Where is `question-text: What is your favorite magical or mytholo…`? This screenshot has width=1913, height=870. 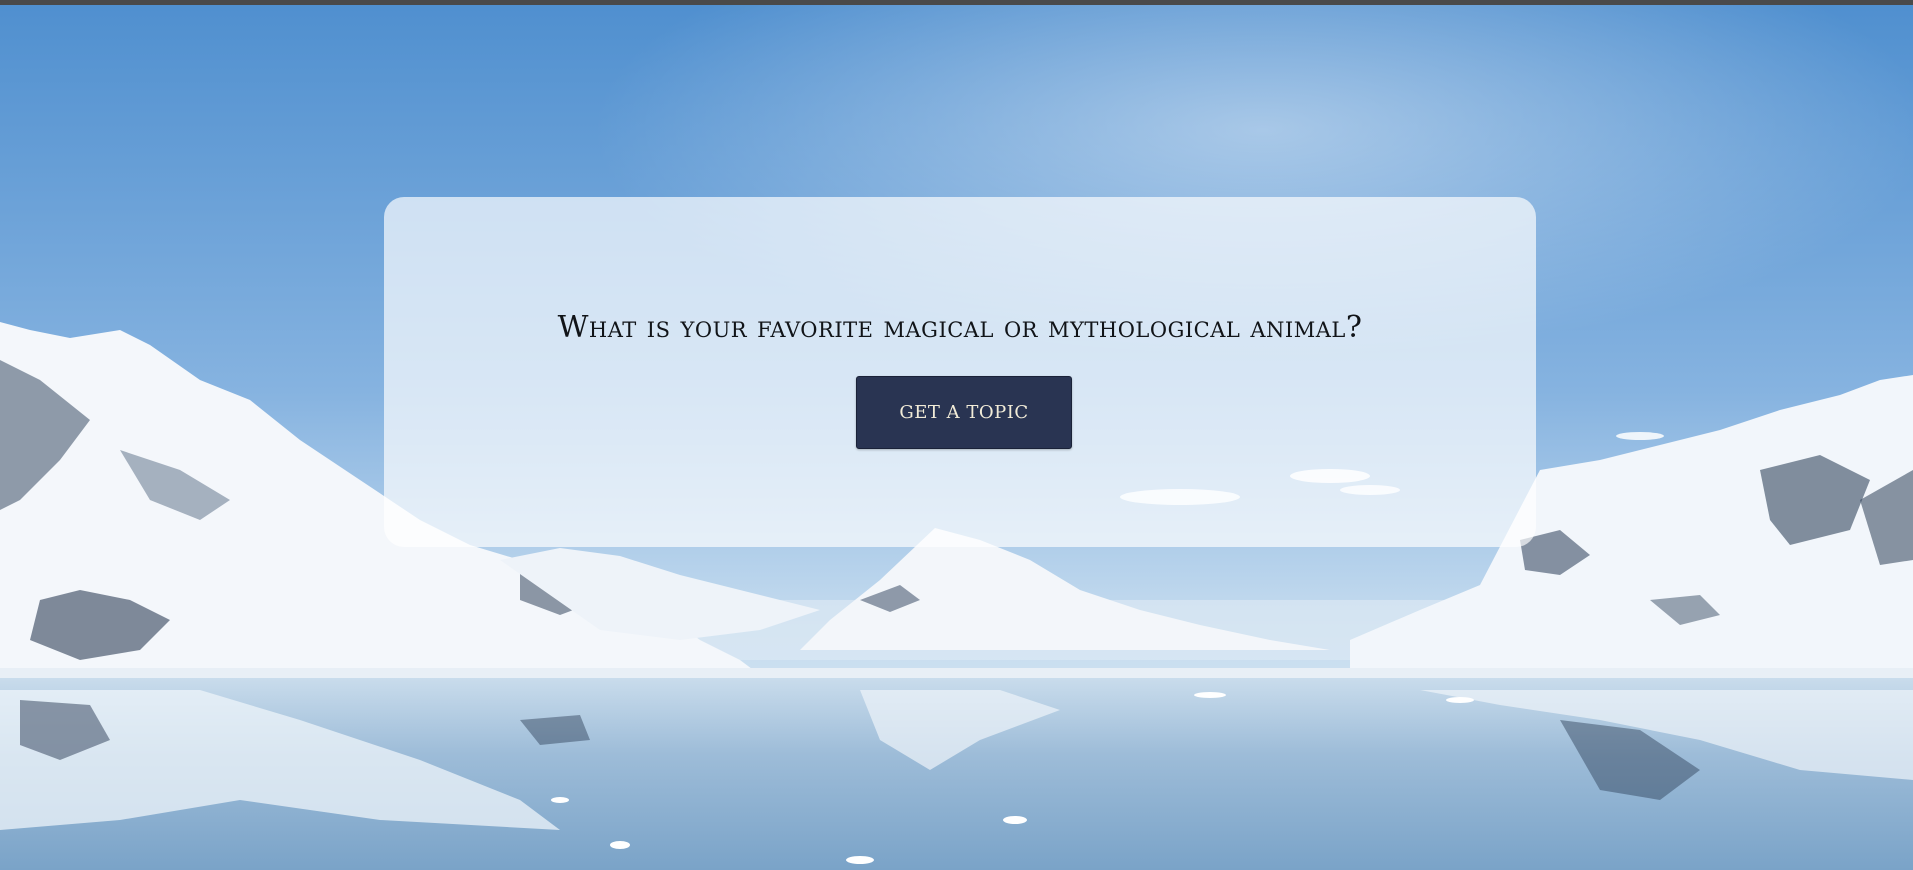 question-text: What is your favorite magical or mytholo… is located at coordinates (960, 327).